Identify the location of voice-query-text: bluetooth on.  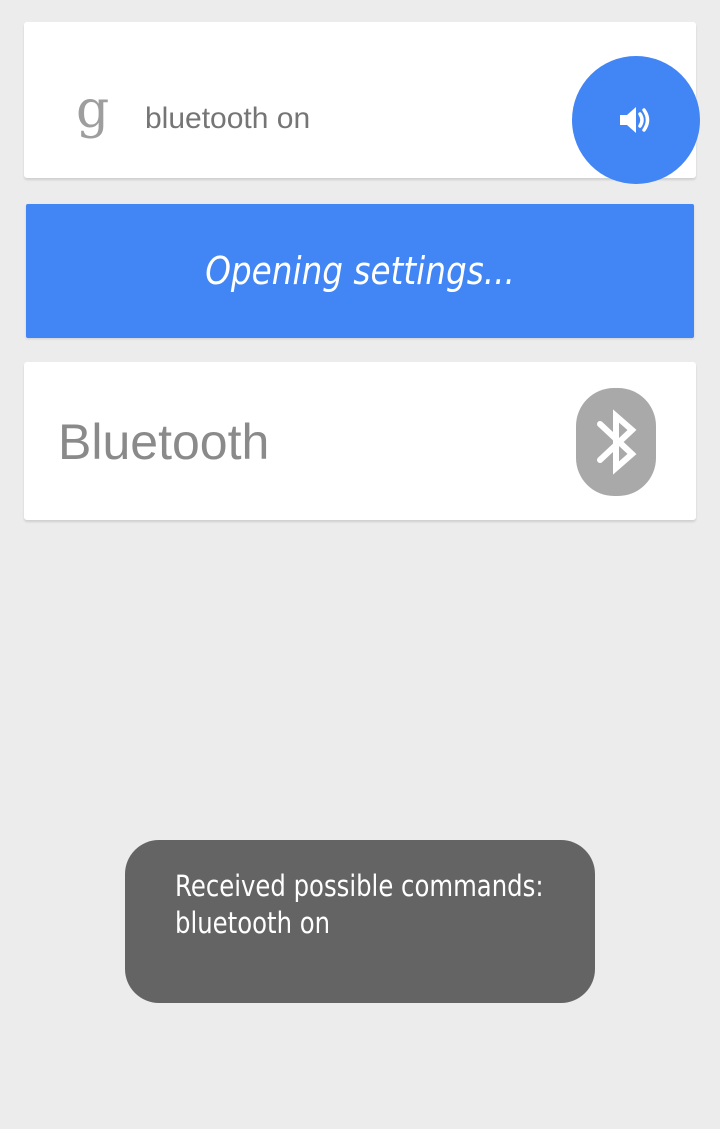
(227, 119).